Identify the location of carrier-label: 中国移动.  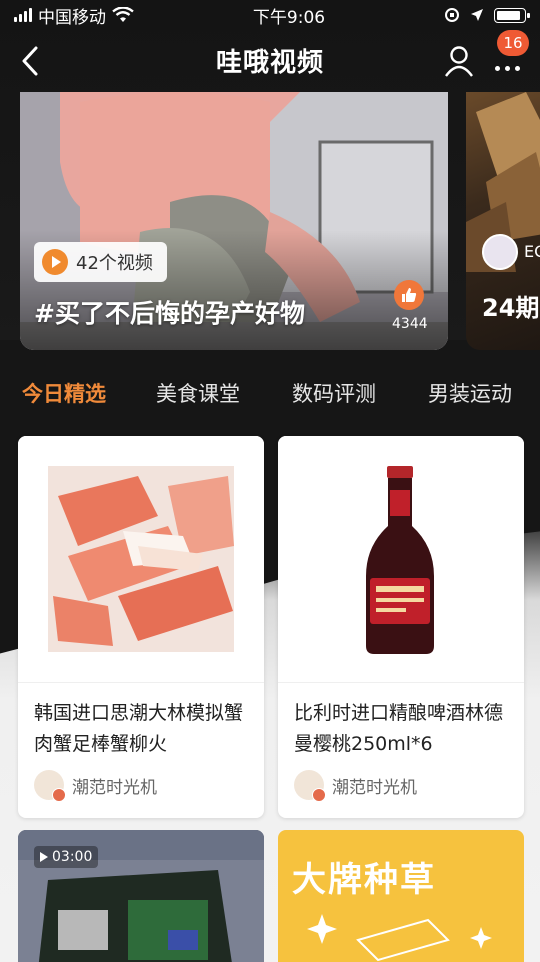
(72, 17).